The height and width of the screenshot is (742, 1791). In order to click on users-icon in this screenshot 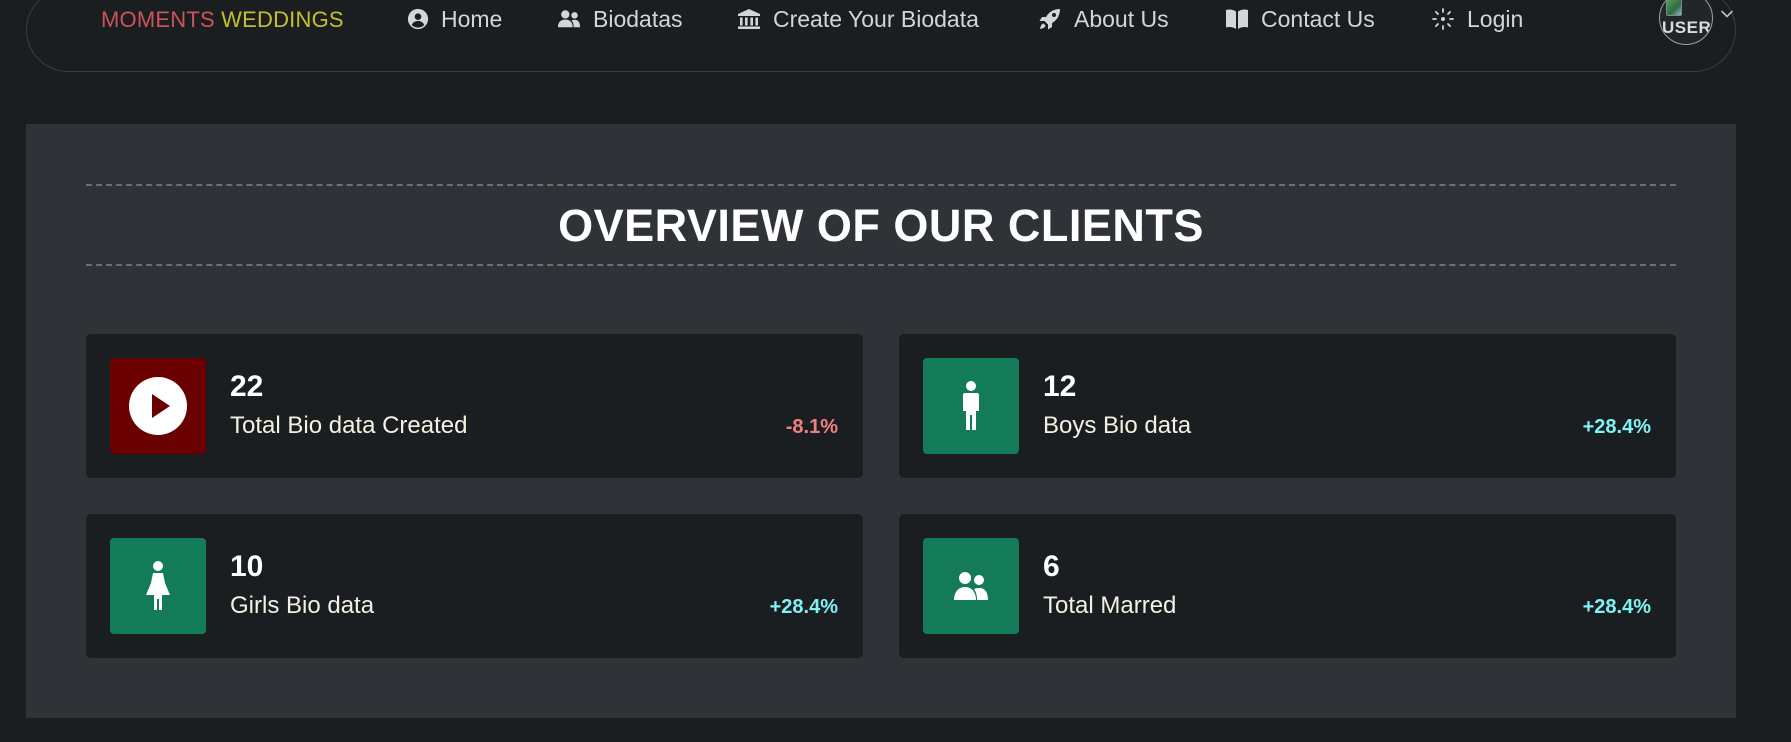, I will do `click(569, 19)`.